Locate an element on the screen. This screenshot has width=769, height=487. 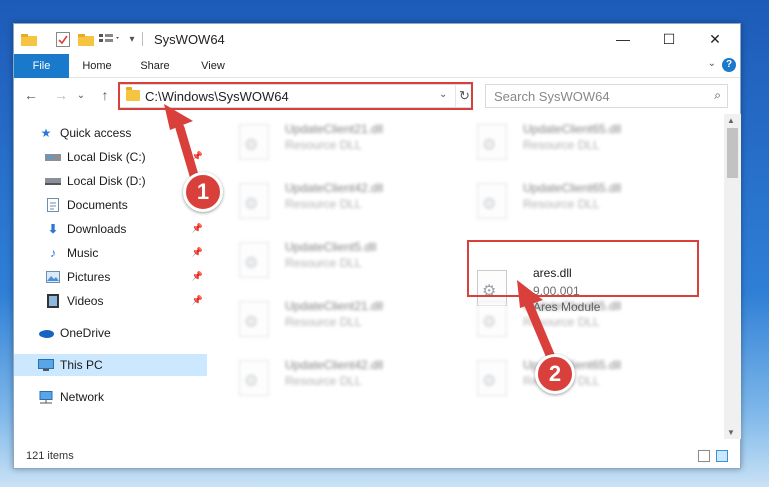
arrow-1-head is located at coordinates (178, 117).